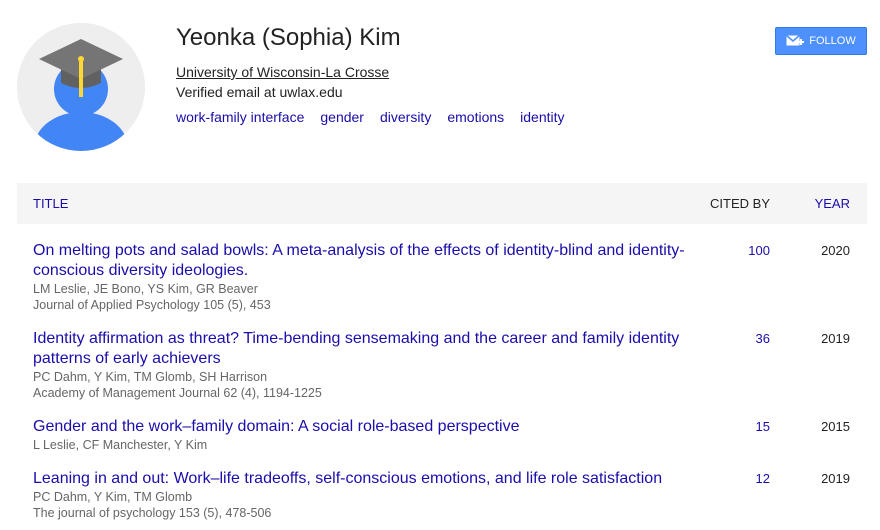  What do you see at coordinates (50, 203) in the screenshot?
I see `sort-by-title-header: TITLE` at bounding box center [50, 203].